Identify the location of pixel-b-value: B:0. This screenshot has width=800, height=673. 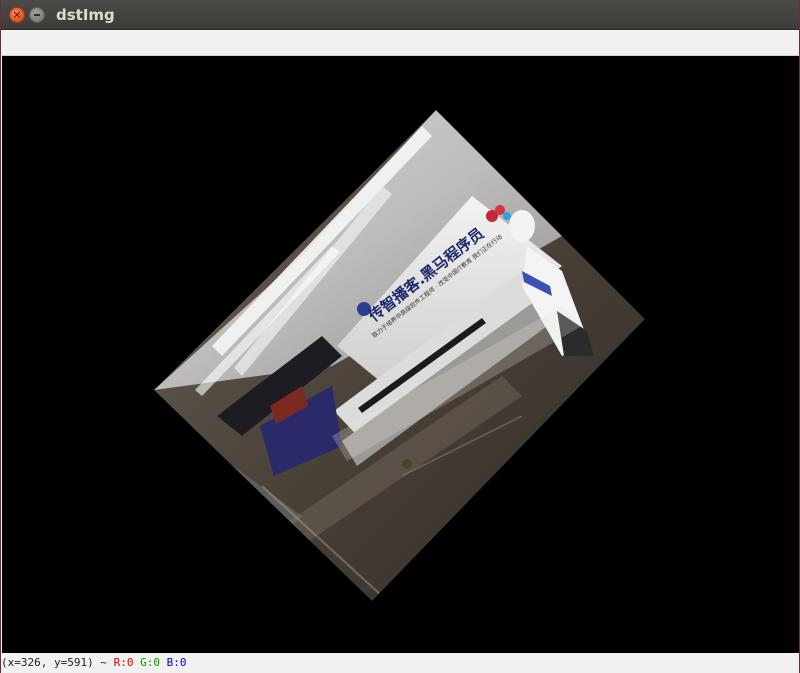
(176, 662).